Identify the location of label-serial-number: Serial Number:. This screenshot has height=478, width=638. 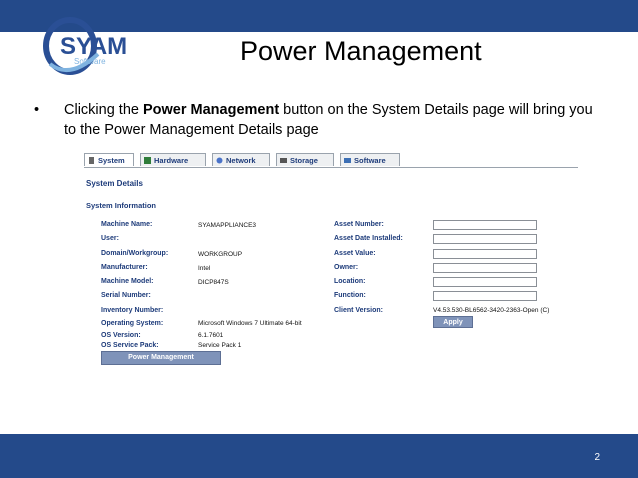
(126, 295).